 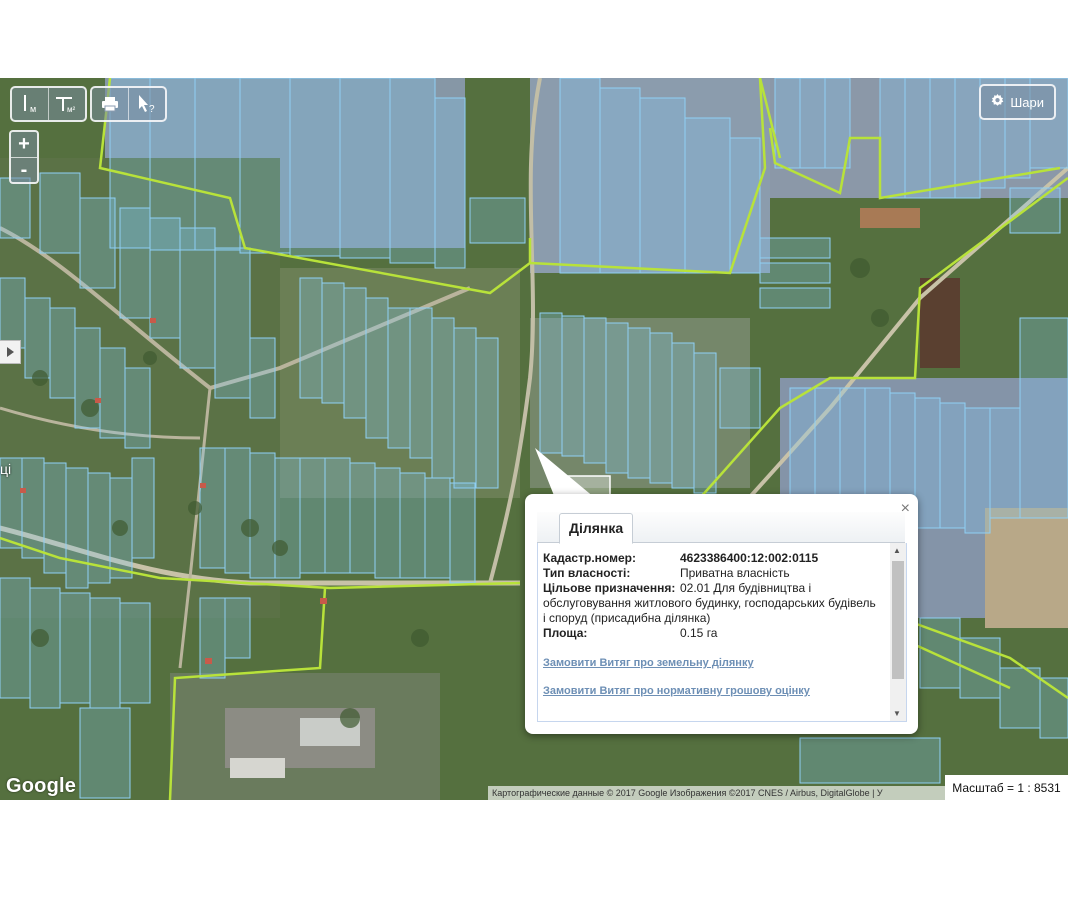 What do you see at coordinates (565, 473) in the screenshot?
I see `popup-pointer` at bounding box center [565, 473].